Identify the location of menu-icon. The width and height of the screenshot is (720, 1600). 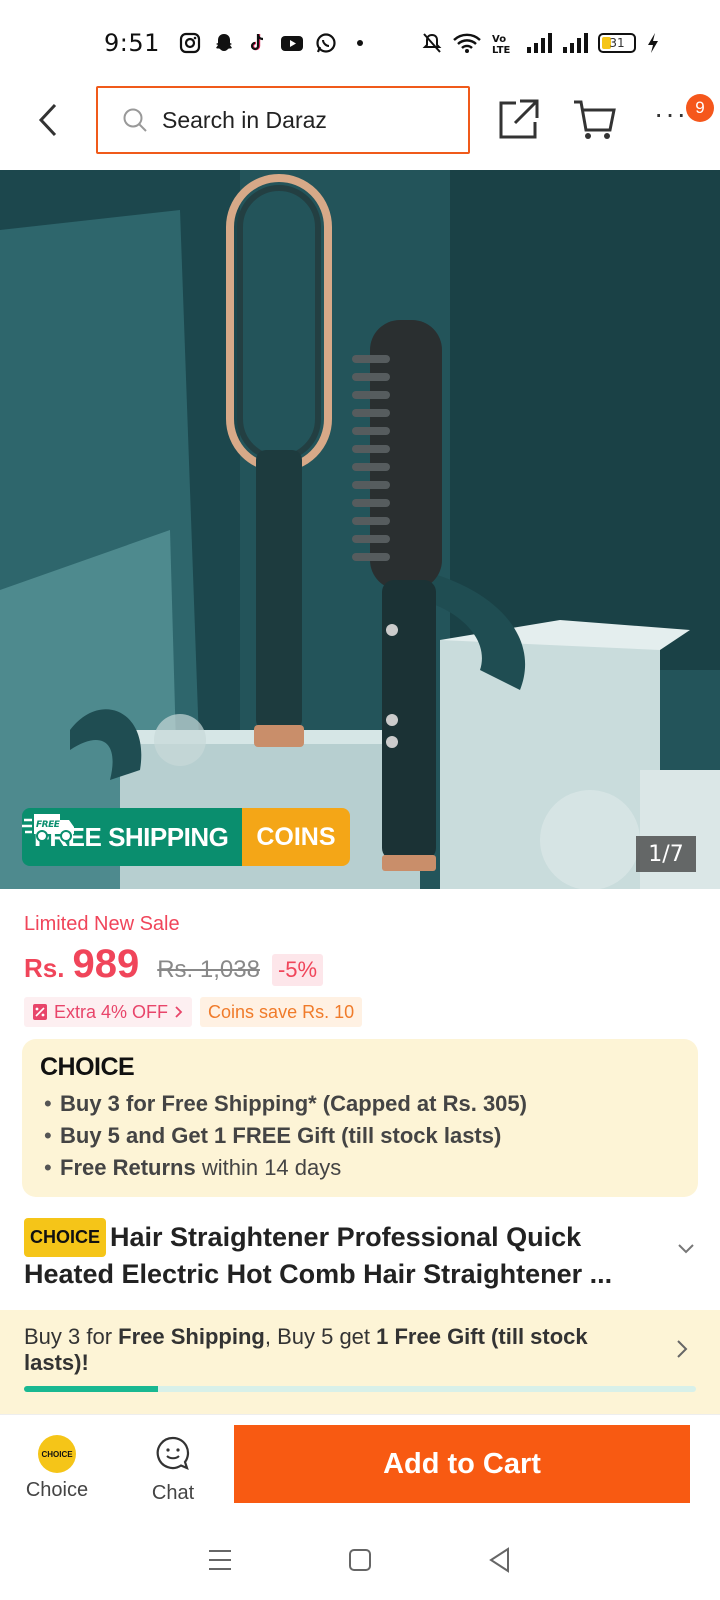
(220, 1560).